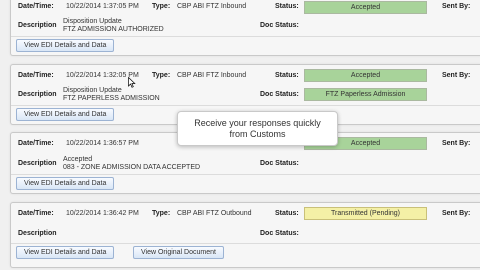 Image resolution: width=480 pixels, height=270 pixels. What do you see at coordinates (214, 213) in the screenshot?
I see `type-value: CBP ABI FTZ Outbound` at bounding box center [214, 213].